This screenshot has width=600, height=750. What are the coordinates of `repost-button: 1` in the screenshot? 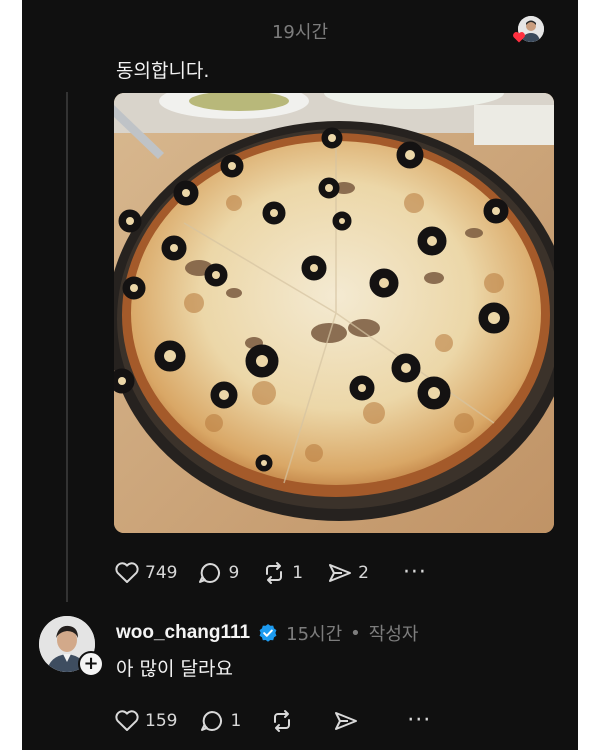 It's located at (282, 573).